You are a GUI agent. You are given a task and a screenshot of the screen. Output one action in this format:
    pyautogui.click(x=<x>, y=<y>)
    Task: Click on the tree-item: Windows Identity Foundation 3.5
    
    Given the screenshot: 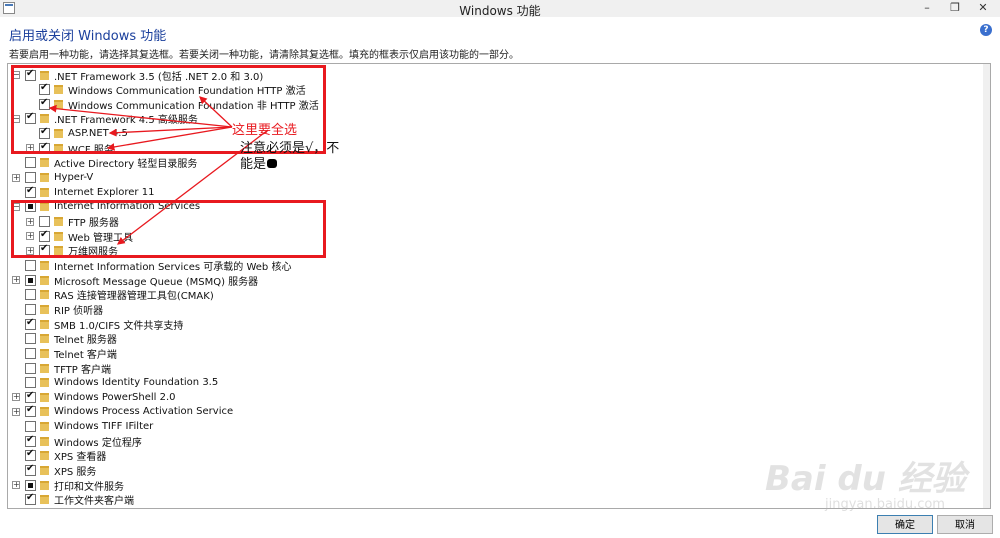 What is the action you would take?
    pyautogui.click(x=115, y=383)
    